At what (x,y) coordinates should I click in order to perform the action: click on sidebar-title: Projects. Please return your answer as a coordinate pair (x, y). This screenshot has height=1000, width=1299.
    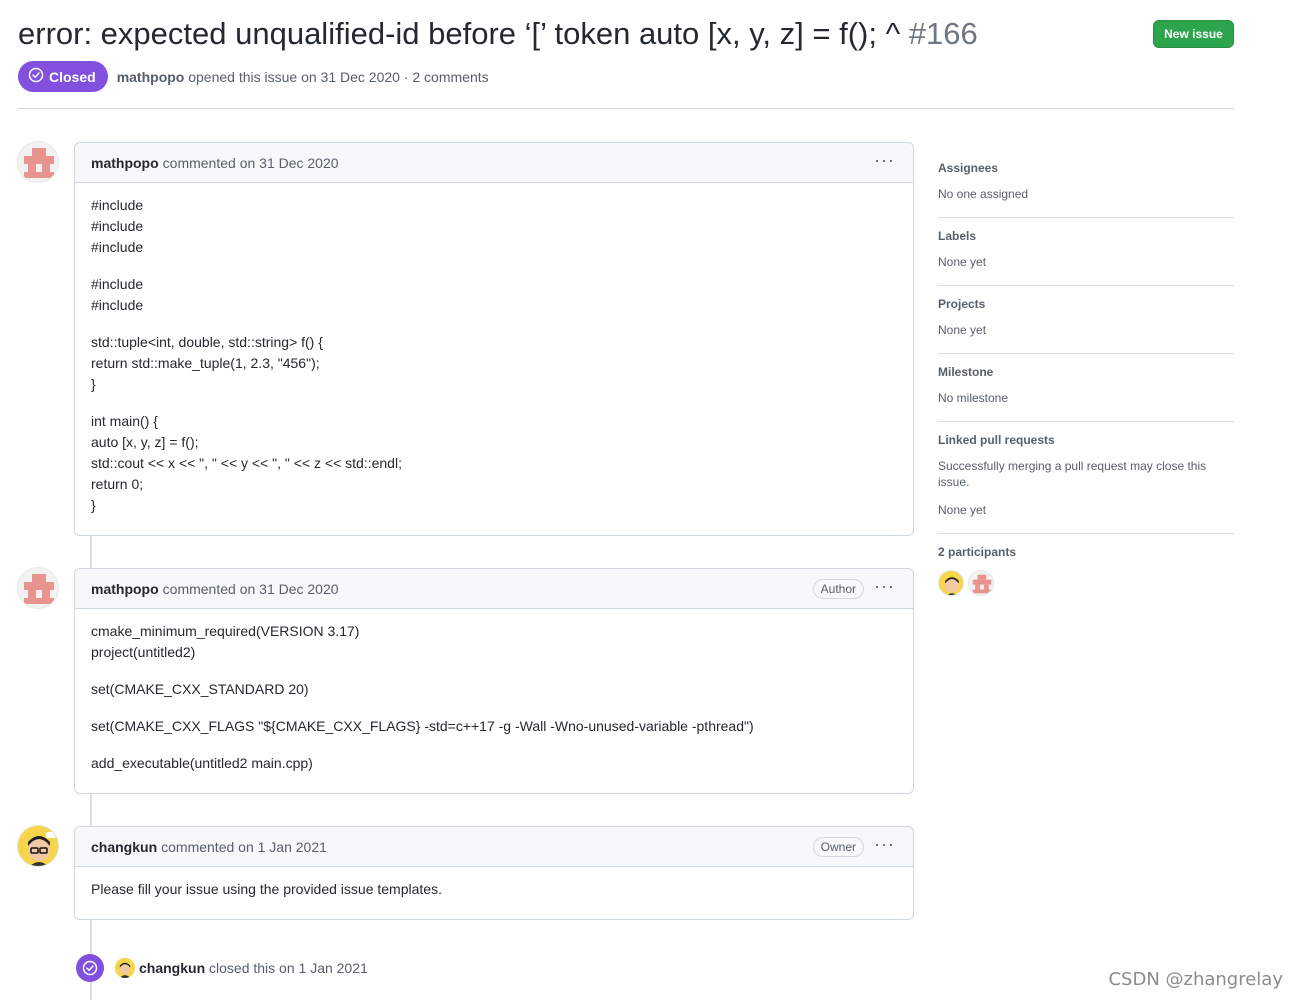
    Looking at the image, I should click on (1086, 304).